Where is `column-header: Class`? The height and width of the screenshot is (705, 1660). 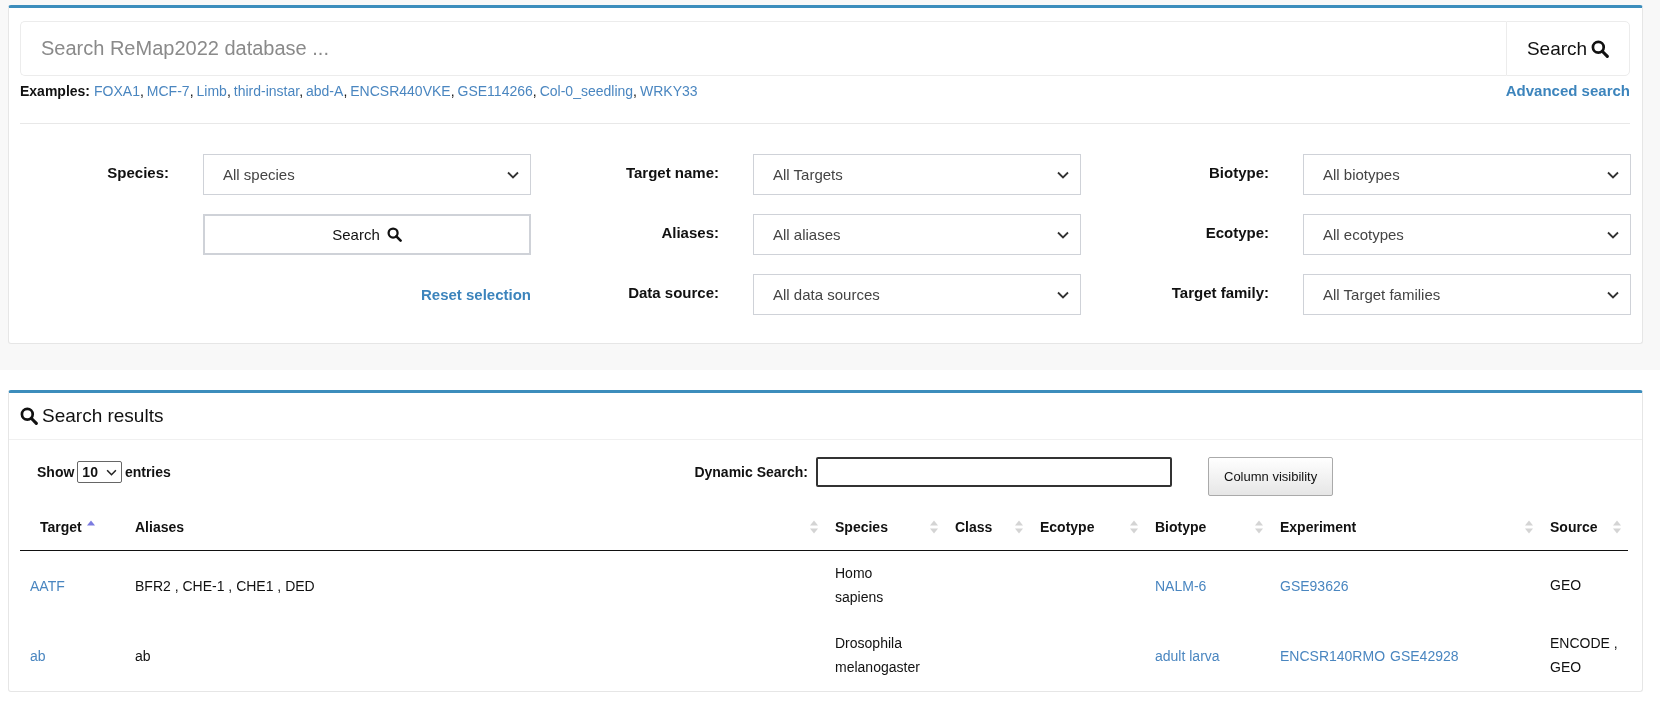 column-header: Class is located at coordinates (974, 527).